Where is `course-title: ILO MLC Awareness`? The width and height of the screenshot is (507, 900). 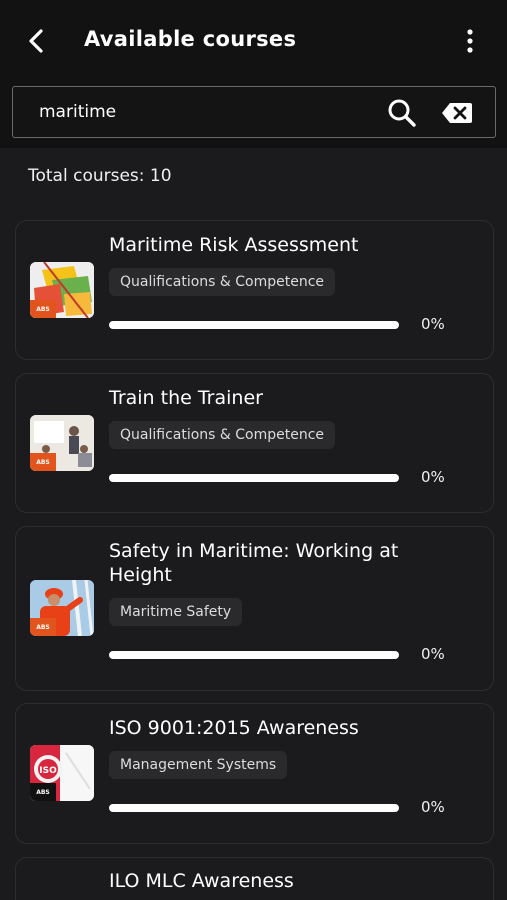
course-title: ILO MLC Awareness is located at coordinates (201, 881).